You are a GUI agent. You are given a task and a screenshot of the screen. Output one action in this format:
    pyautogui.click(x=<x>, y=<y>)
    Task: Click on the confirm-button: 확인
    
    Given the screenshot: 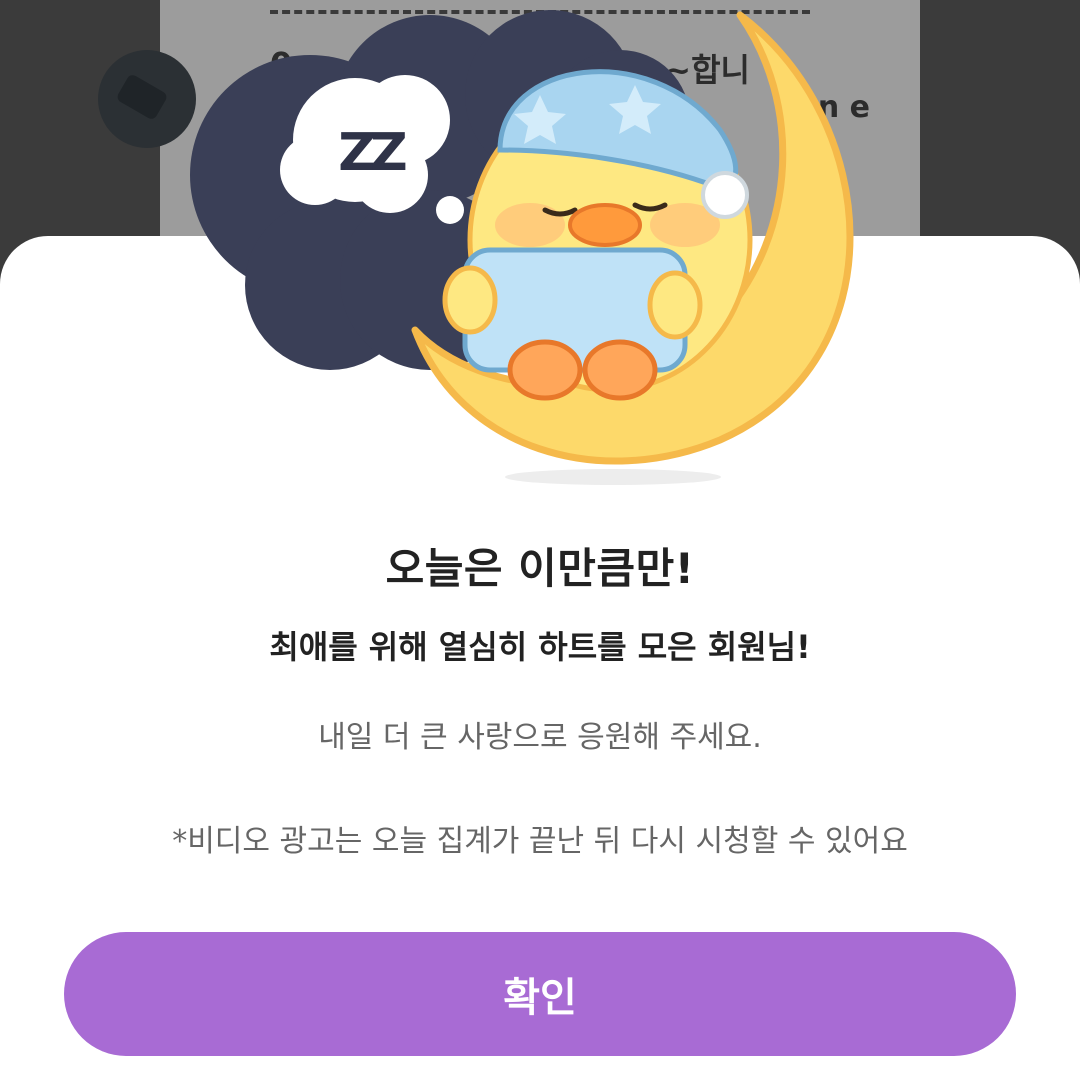 What is the action you would take?
    pyautogui.click(x=540, y=994)
    